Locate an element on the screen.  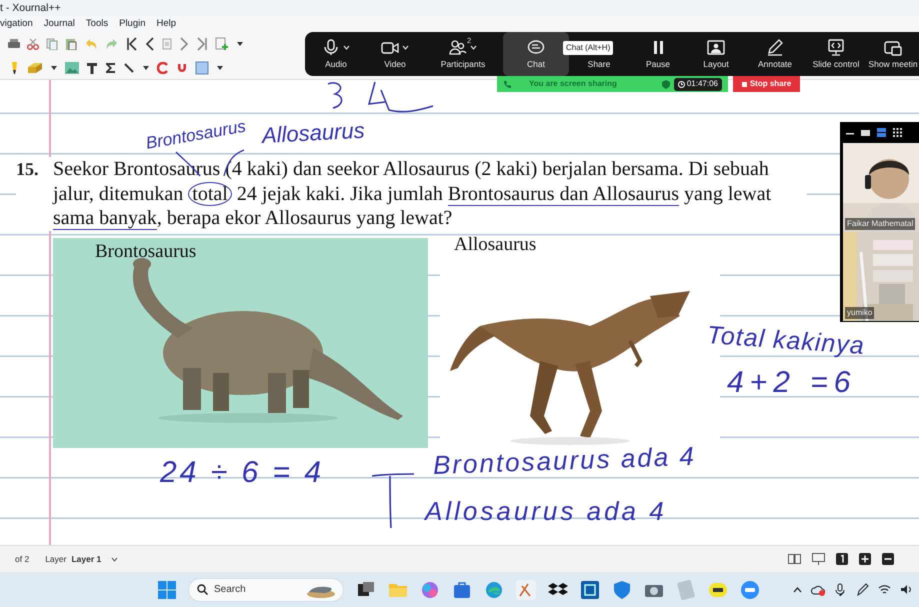
toolbar-button: Audio is located at coordinates (336, 54).